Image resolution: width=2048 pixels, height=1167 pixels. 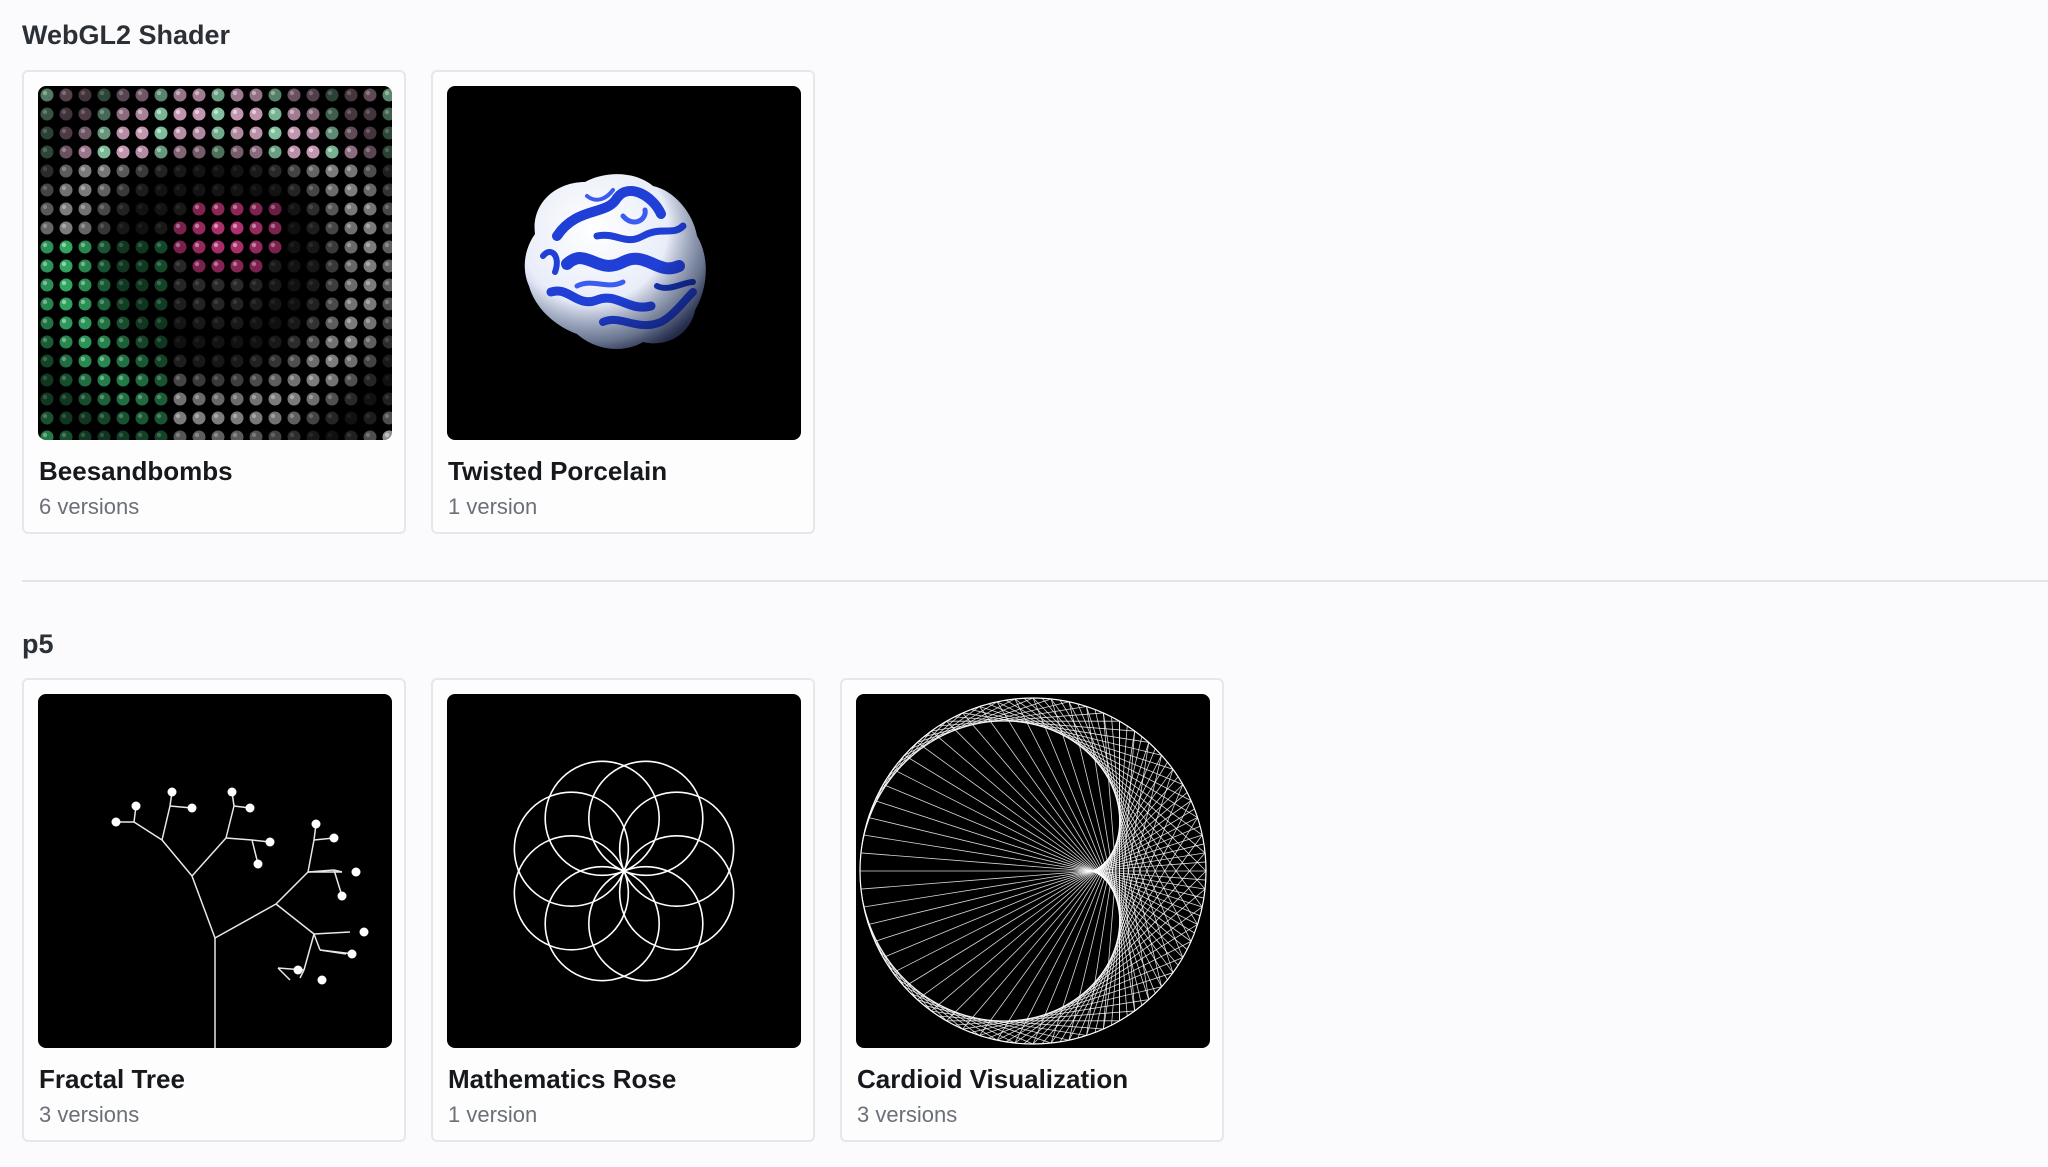 I want to click on card-version-count: 6 versions, so click(x=89, y=506).